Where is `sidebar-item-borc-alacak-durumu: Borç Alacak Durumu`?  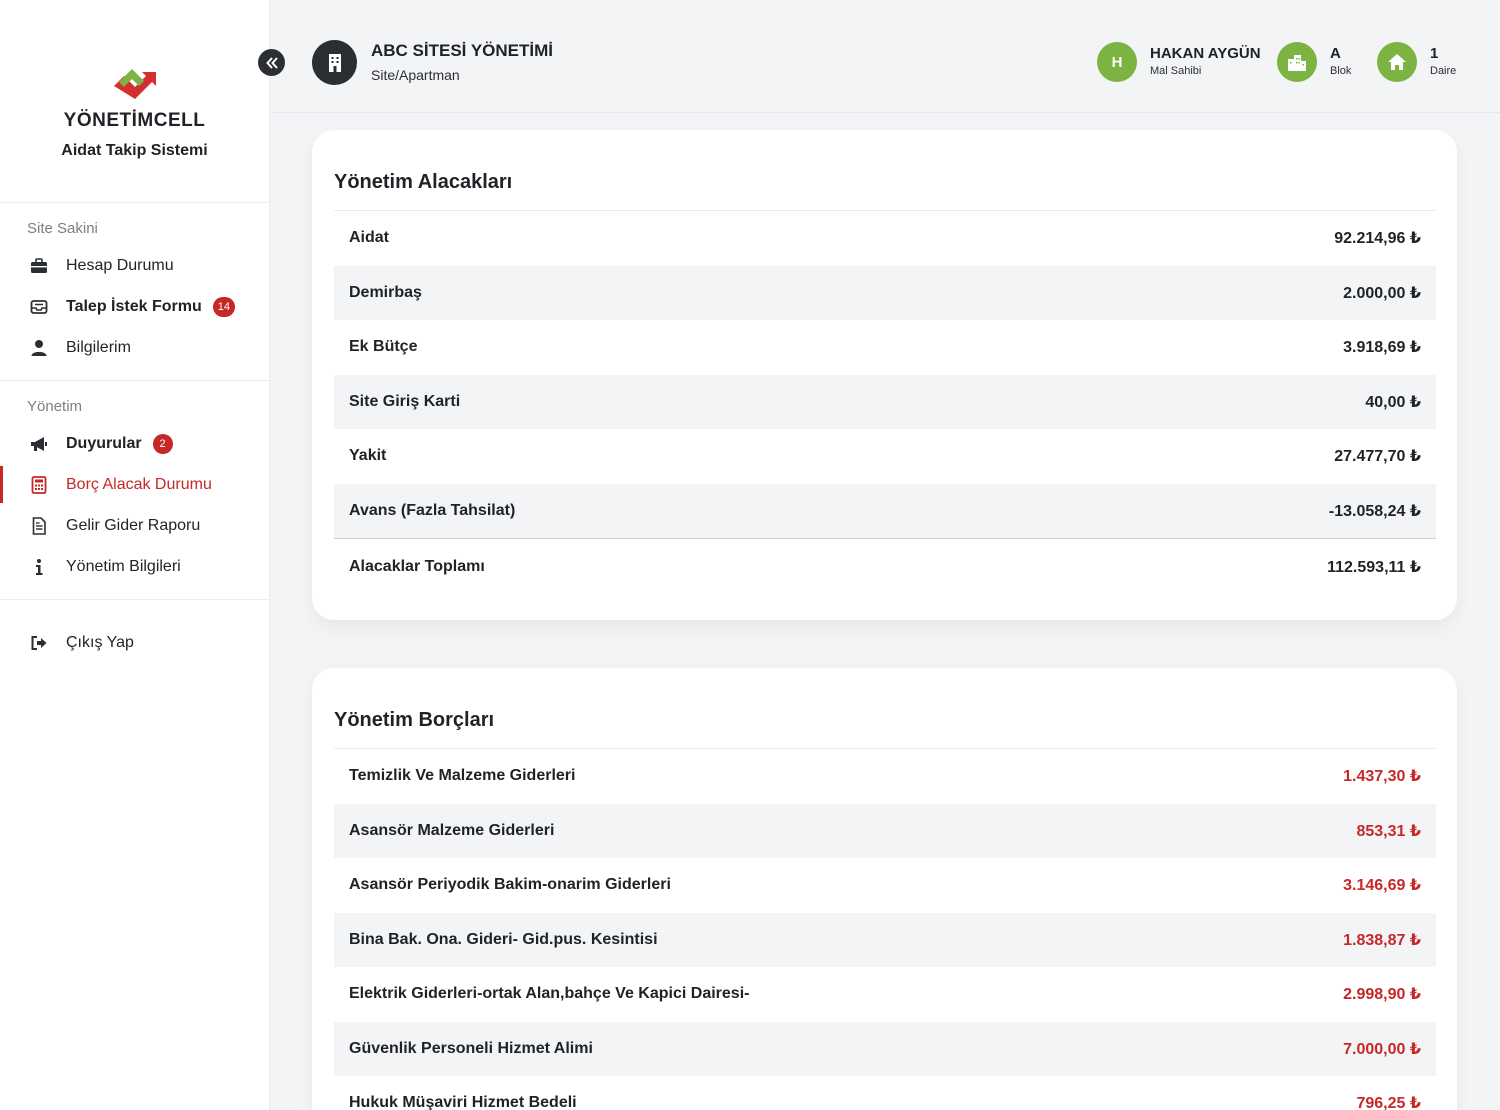
sidebar-item-borc-alacak-durumu: Borç Alacak Durumu is located at coordinates (134, 484).